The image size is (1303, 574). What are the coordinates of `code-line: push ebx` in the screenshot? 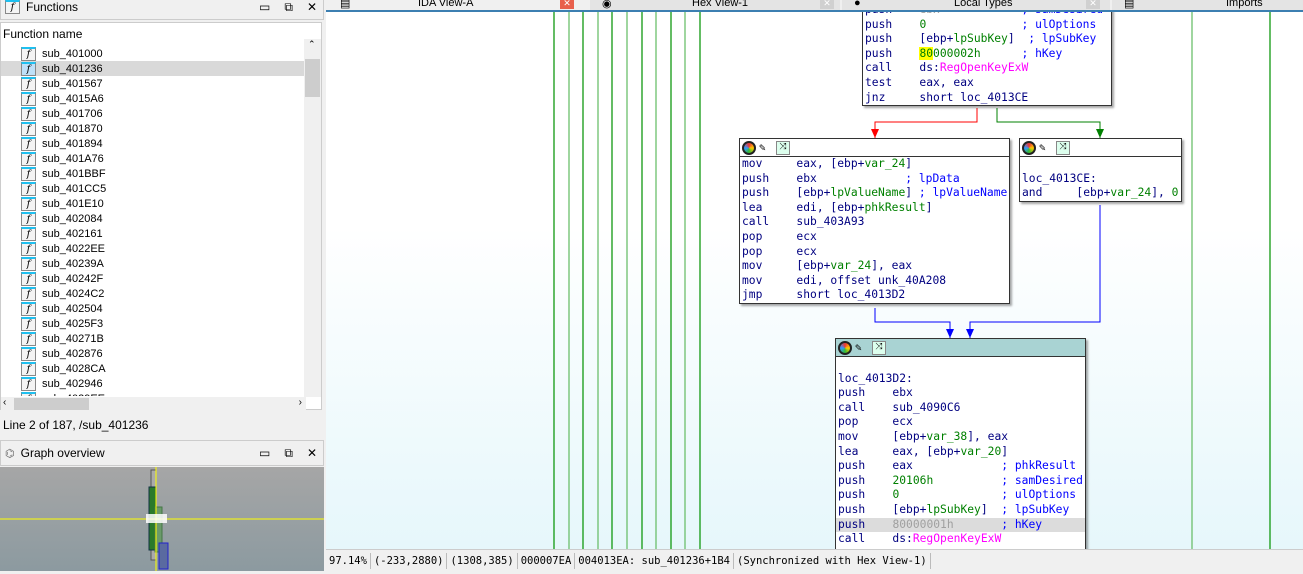 It's located at (960, 393).